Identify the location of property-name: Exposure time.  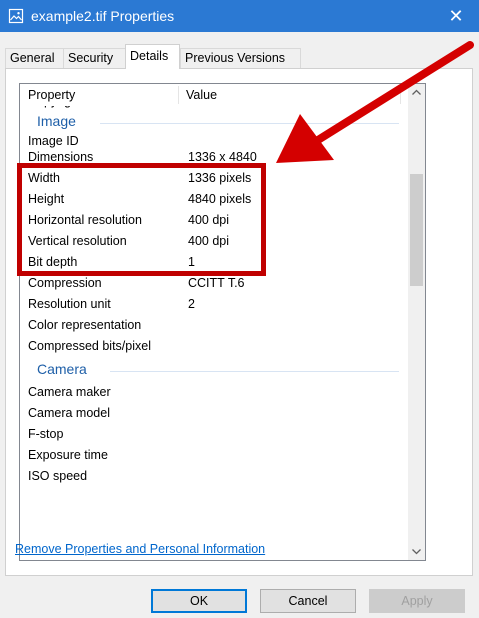
(68, 455).